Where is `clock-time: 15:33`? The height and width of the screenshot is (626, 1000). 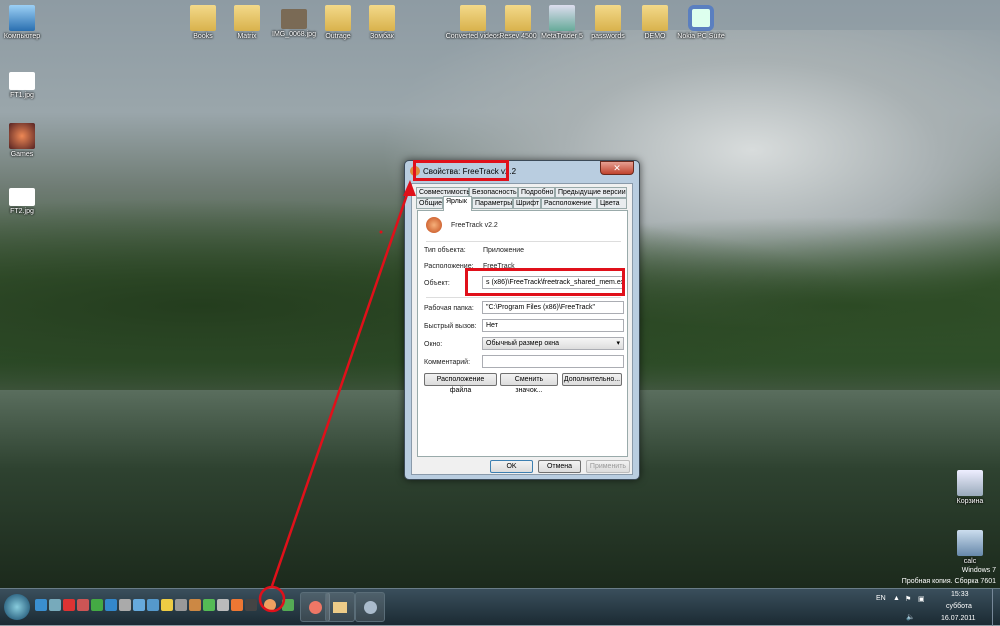
clock-time: 15:33 is located at coordinates (960, 594).